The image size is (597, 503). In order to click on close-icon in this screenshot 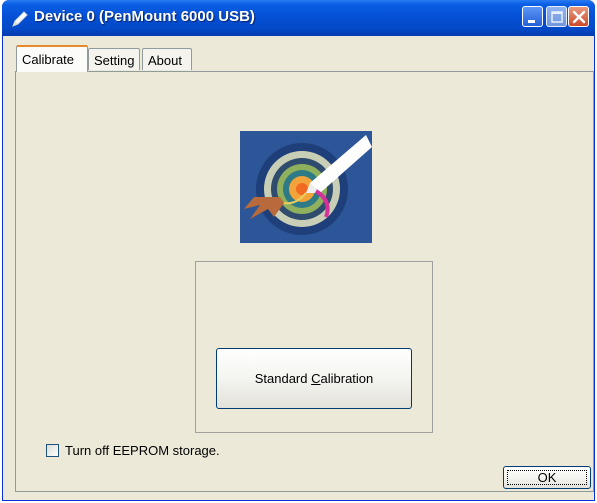, I will do `click(579, 17)`.